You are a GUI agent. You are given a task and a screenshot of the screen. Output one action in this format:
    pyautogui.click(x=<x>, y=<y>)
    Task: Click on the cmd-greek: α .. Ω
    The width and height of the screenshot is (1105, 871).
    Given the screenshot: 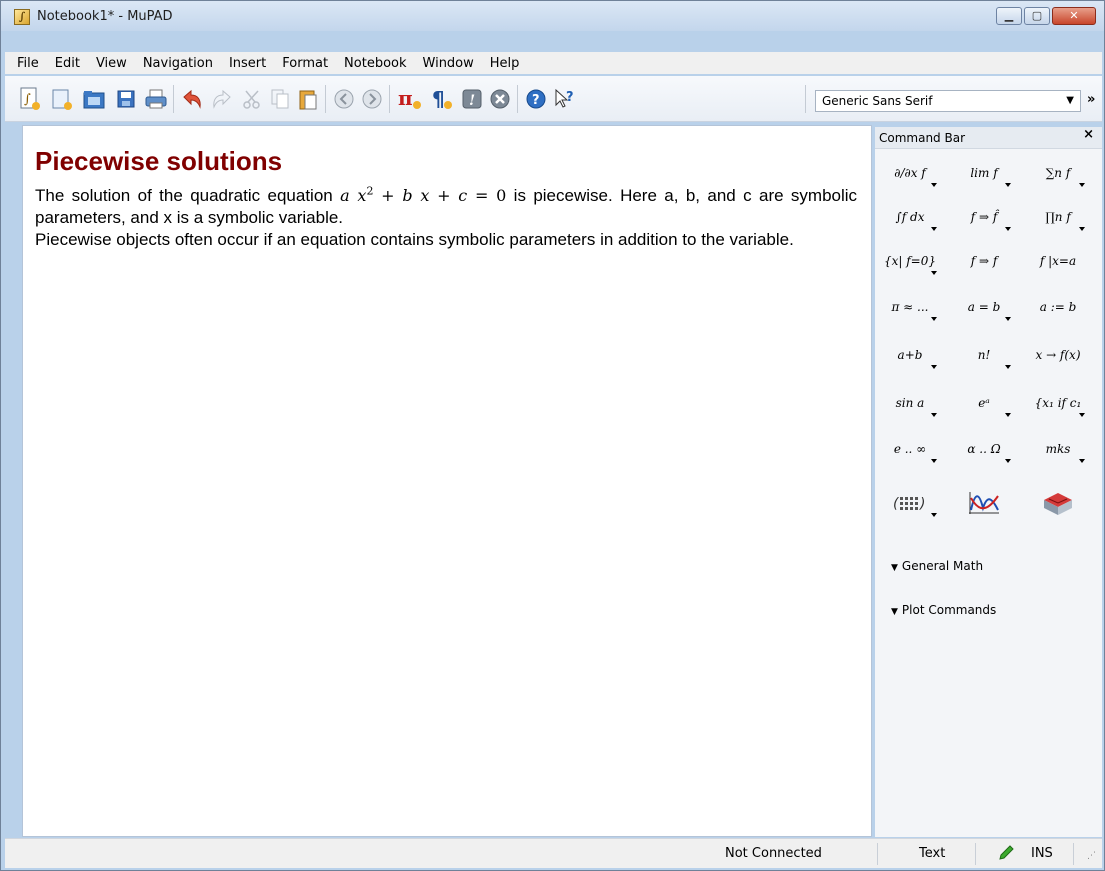 What is the action you would take?
    pyautogui.click(x=984, y=449)
    